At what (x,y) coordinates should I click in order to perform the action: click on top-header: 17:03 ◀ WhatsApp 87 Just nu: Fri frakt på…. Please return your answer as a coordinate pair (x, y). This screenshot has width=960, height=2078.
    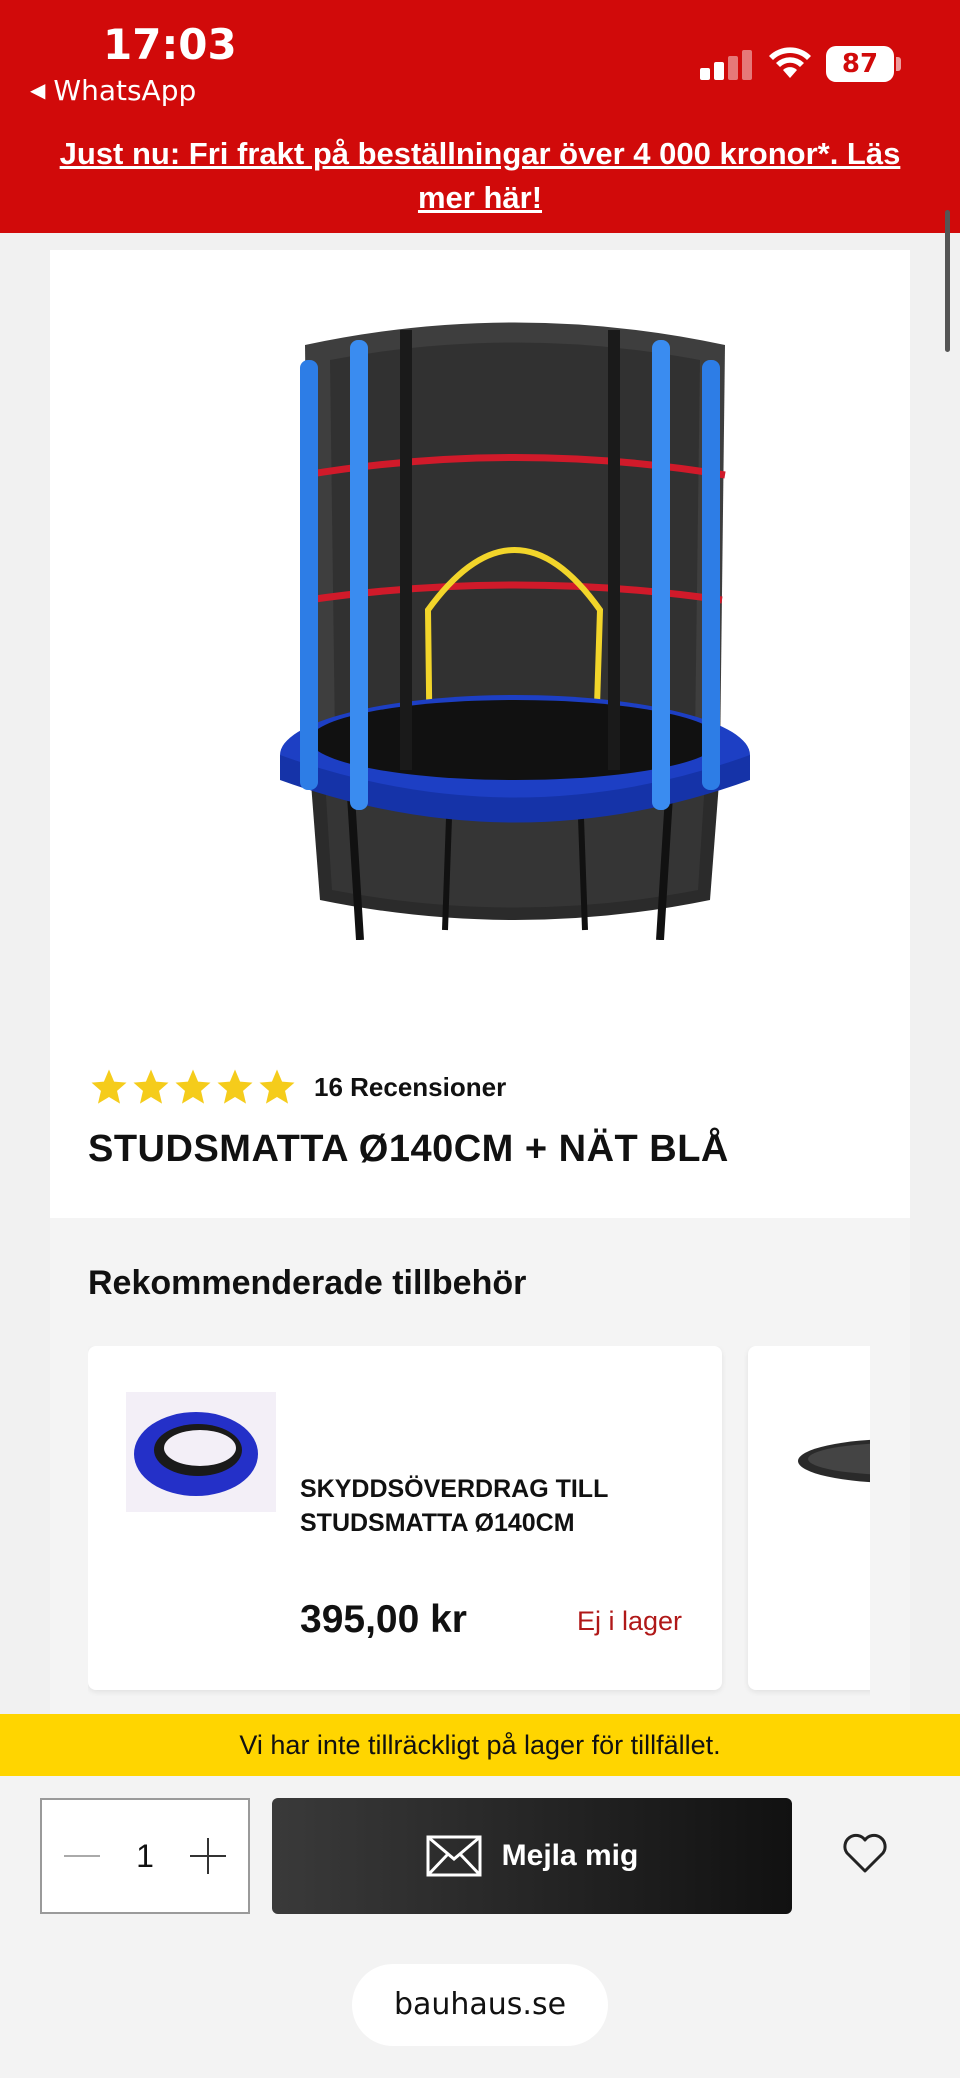
    Looking at the image, I should click on (480, 116).